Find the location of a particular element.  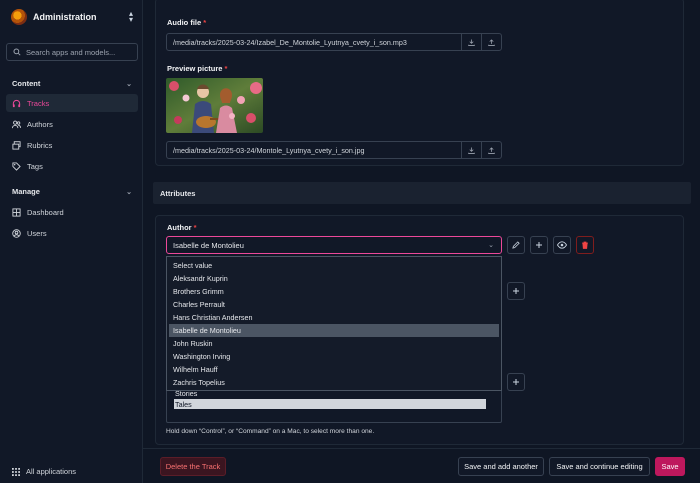

edit-author-button is located at coordinates (516, 245).